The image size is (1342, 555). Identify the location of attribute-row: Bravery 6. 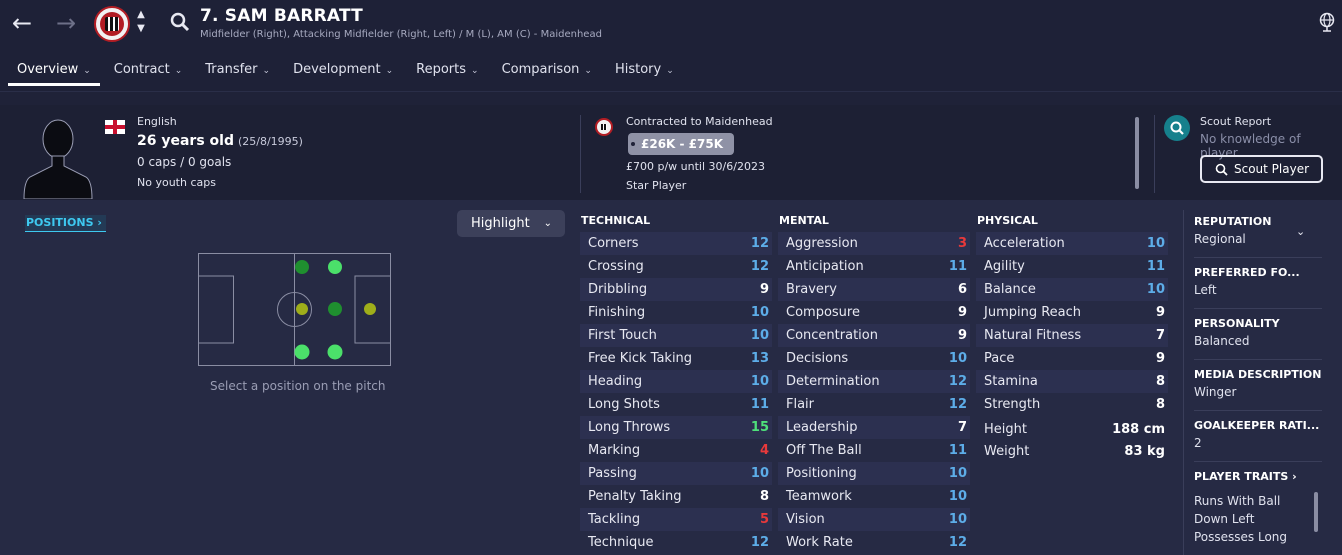
(874, 289).